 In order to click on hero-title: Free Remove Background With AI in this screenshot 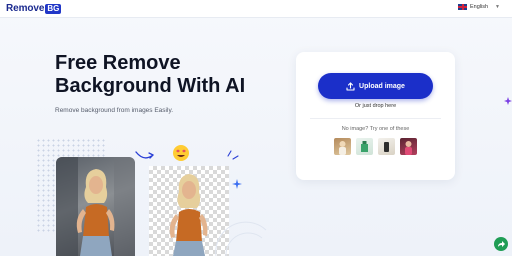, I will do `click(170, 75)`.